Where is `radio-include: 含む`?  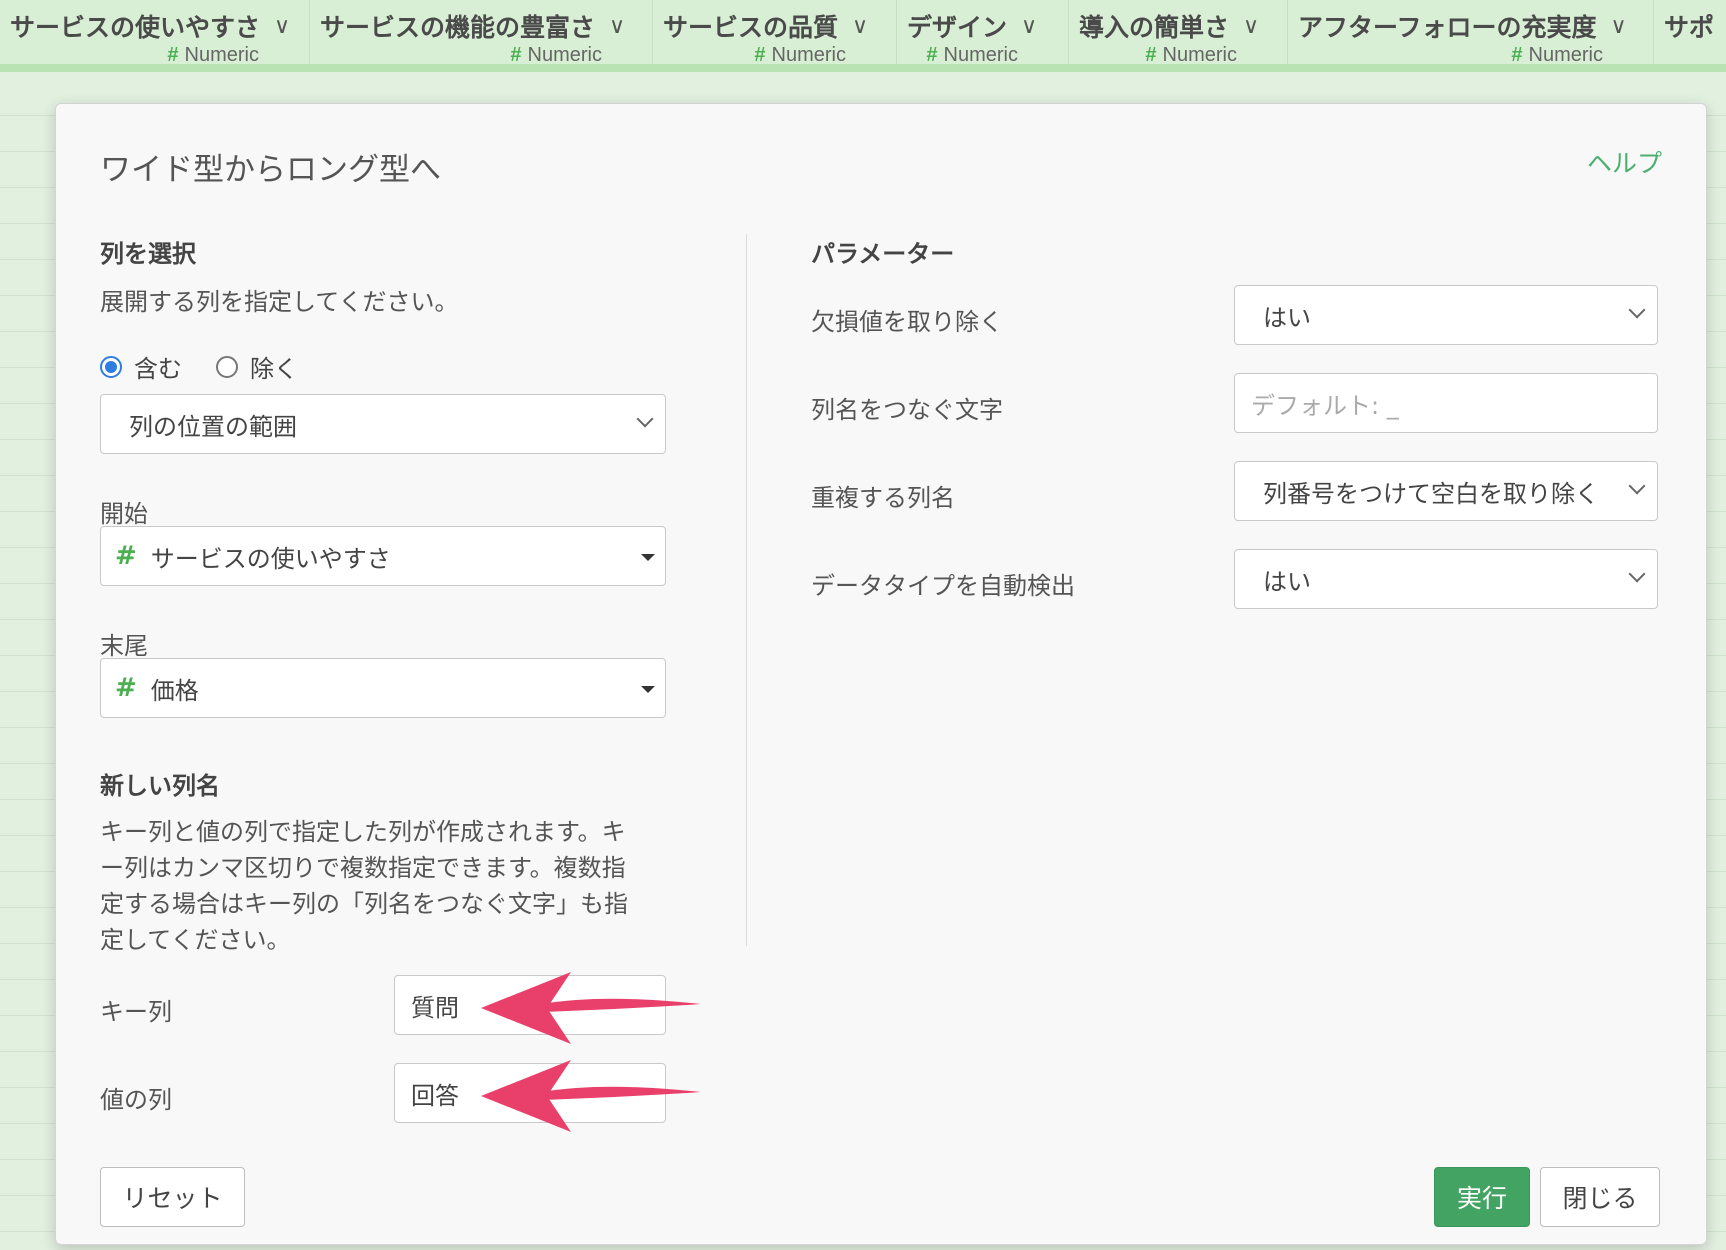
radio-include: 含む is located at coordinates (141, 366).